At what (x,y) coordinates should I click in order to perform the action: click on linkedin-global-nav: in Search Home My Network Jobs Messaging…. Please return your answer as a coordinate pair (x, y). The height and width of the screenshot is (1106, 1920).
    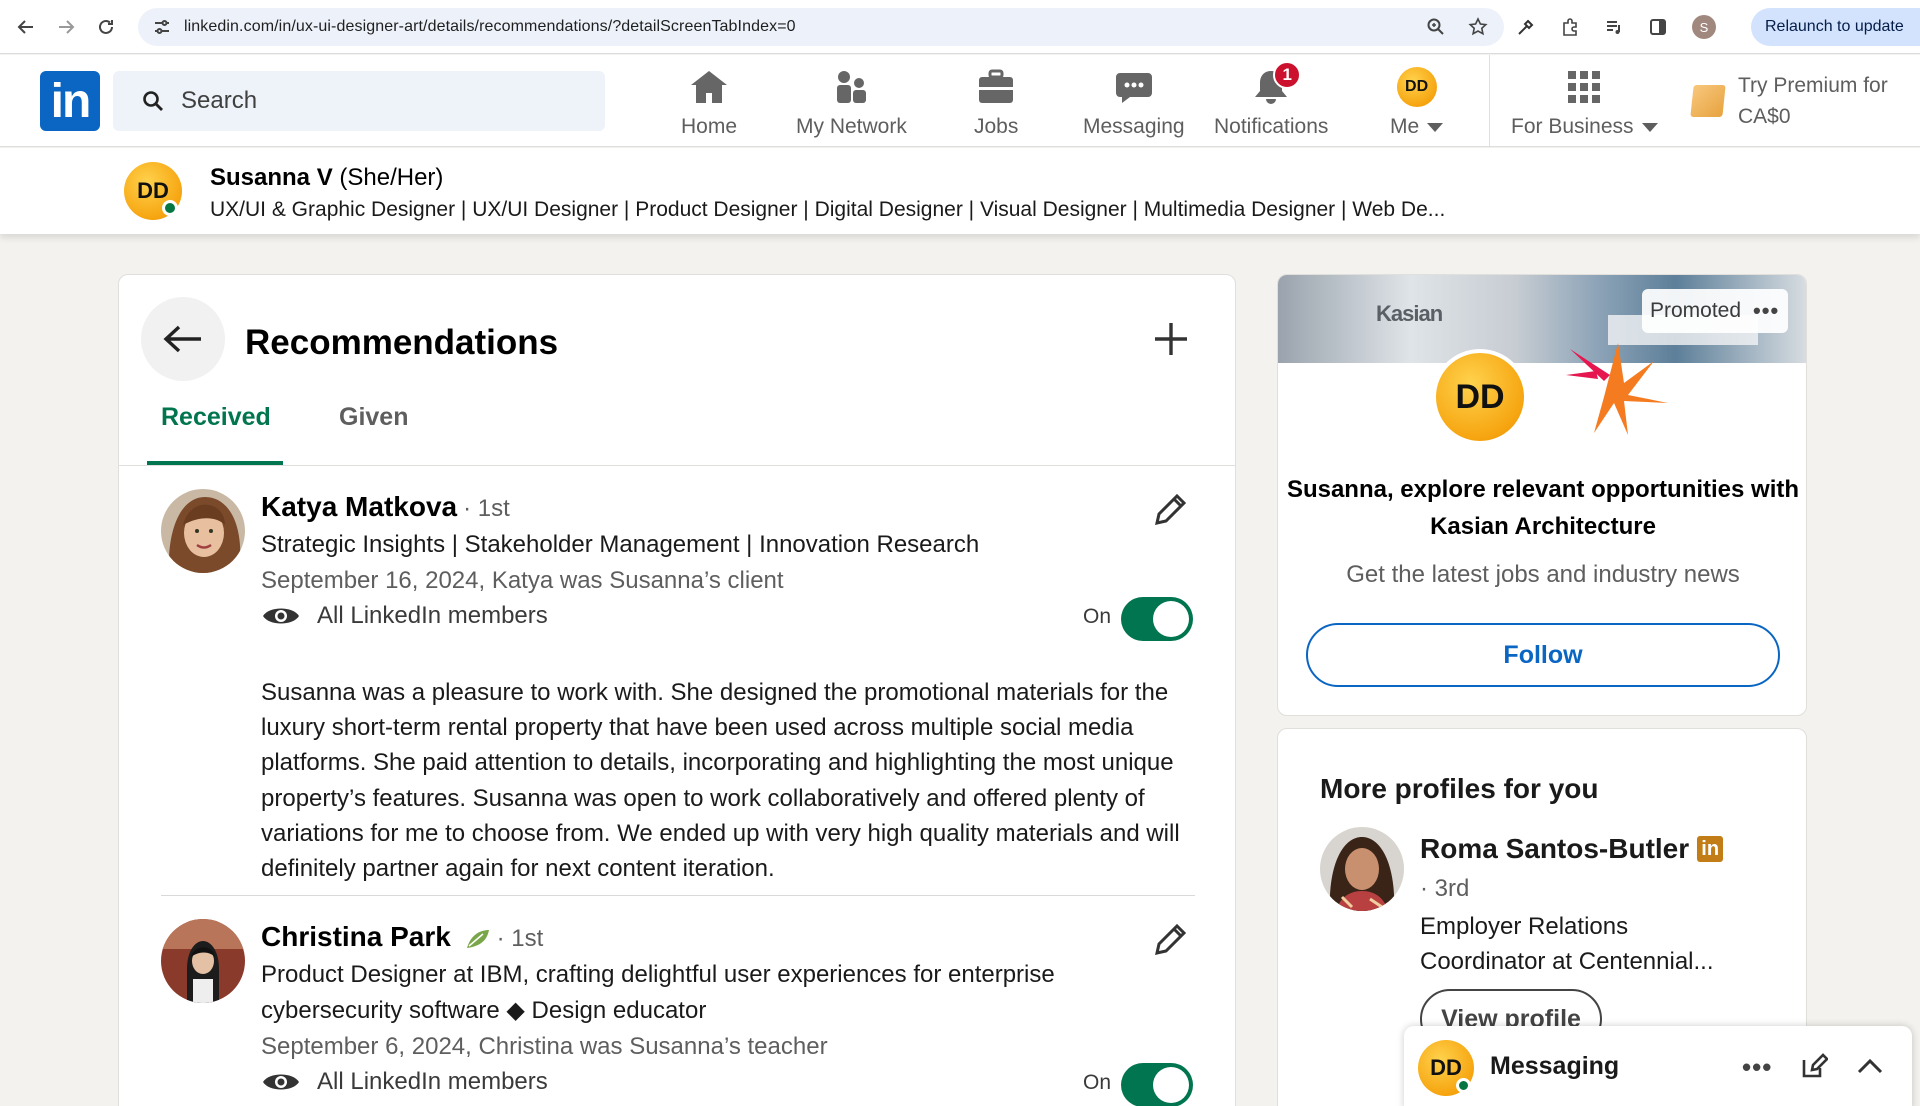
    Looking at the image, I should click on (960, 101).